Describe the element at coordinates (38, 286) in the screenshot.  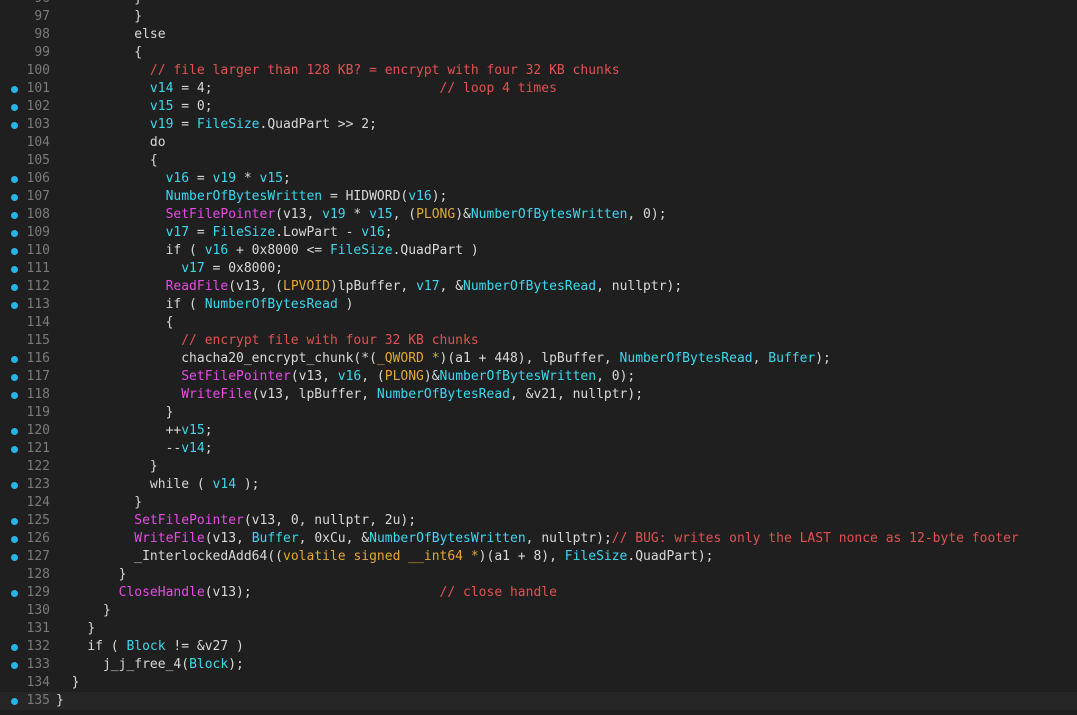
I see `line-number: 112` at that location.